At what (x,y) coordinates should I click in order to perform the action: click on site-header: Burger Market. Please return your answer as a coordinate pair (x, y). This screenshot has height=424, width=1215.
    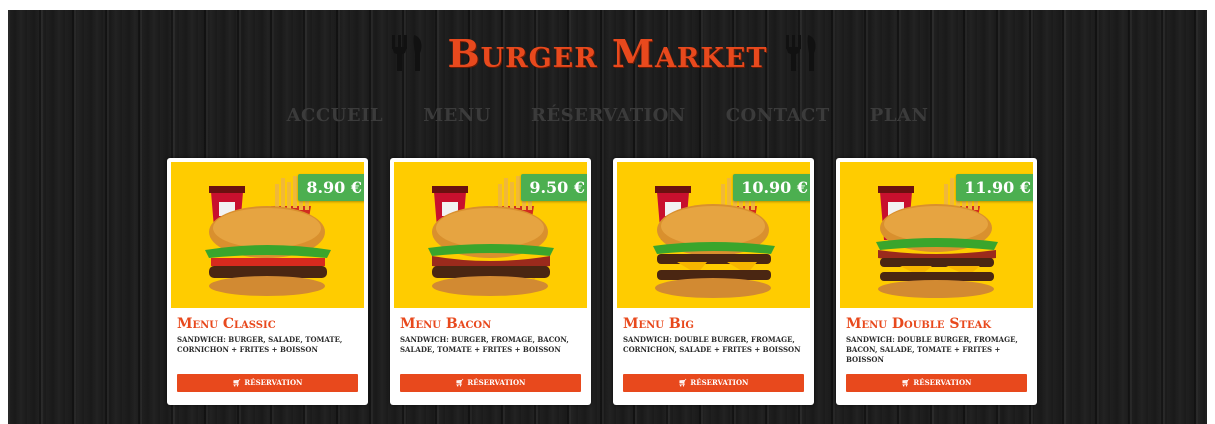
    Looking at the image, I should click on (607, 53).